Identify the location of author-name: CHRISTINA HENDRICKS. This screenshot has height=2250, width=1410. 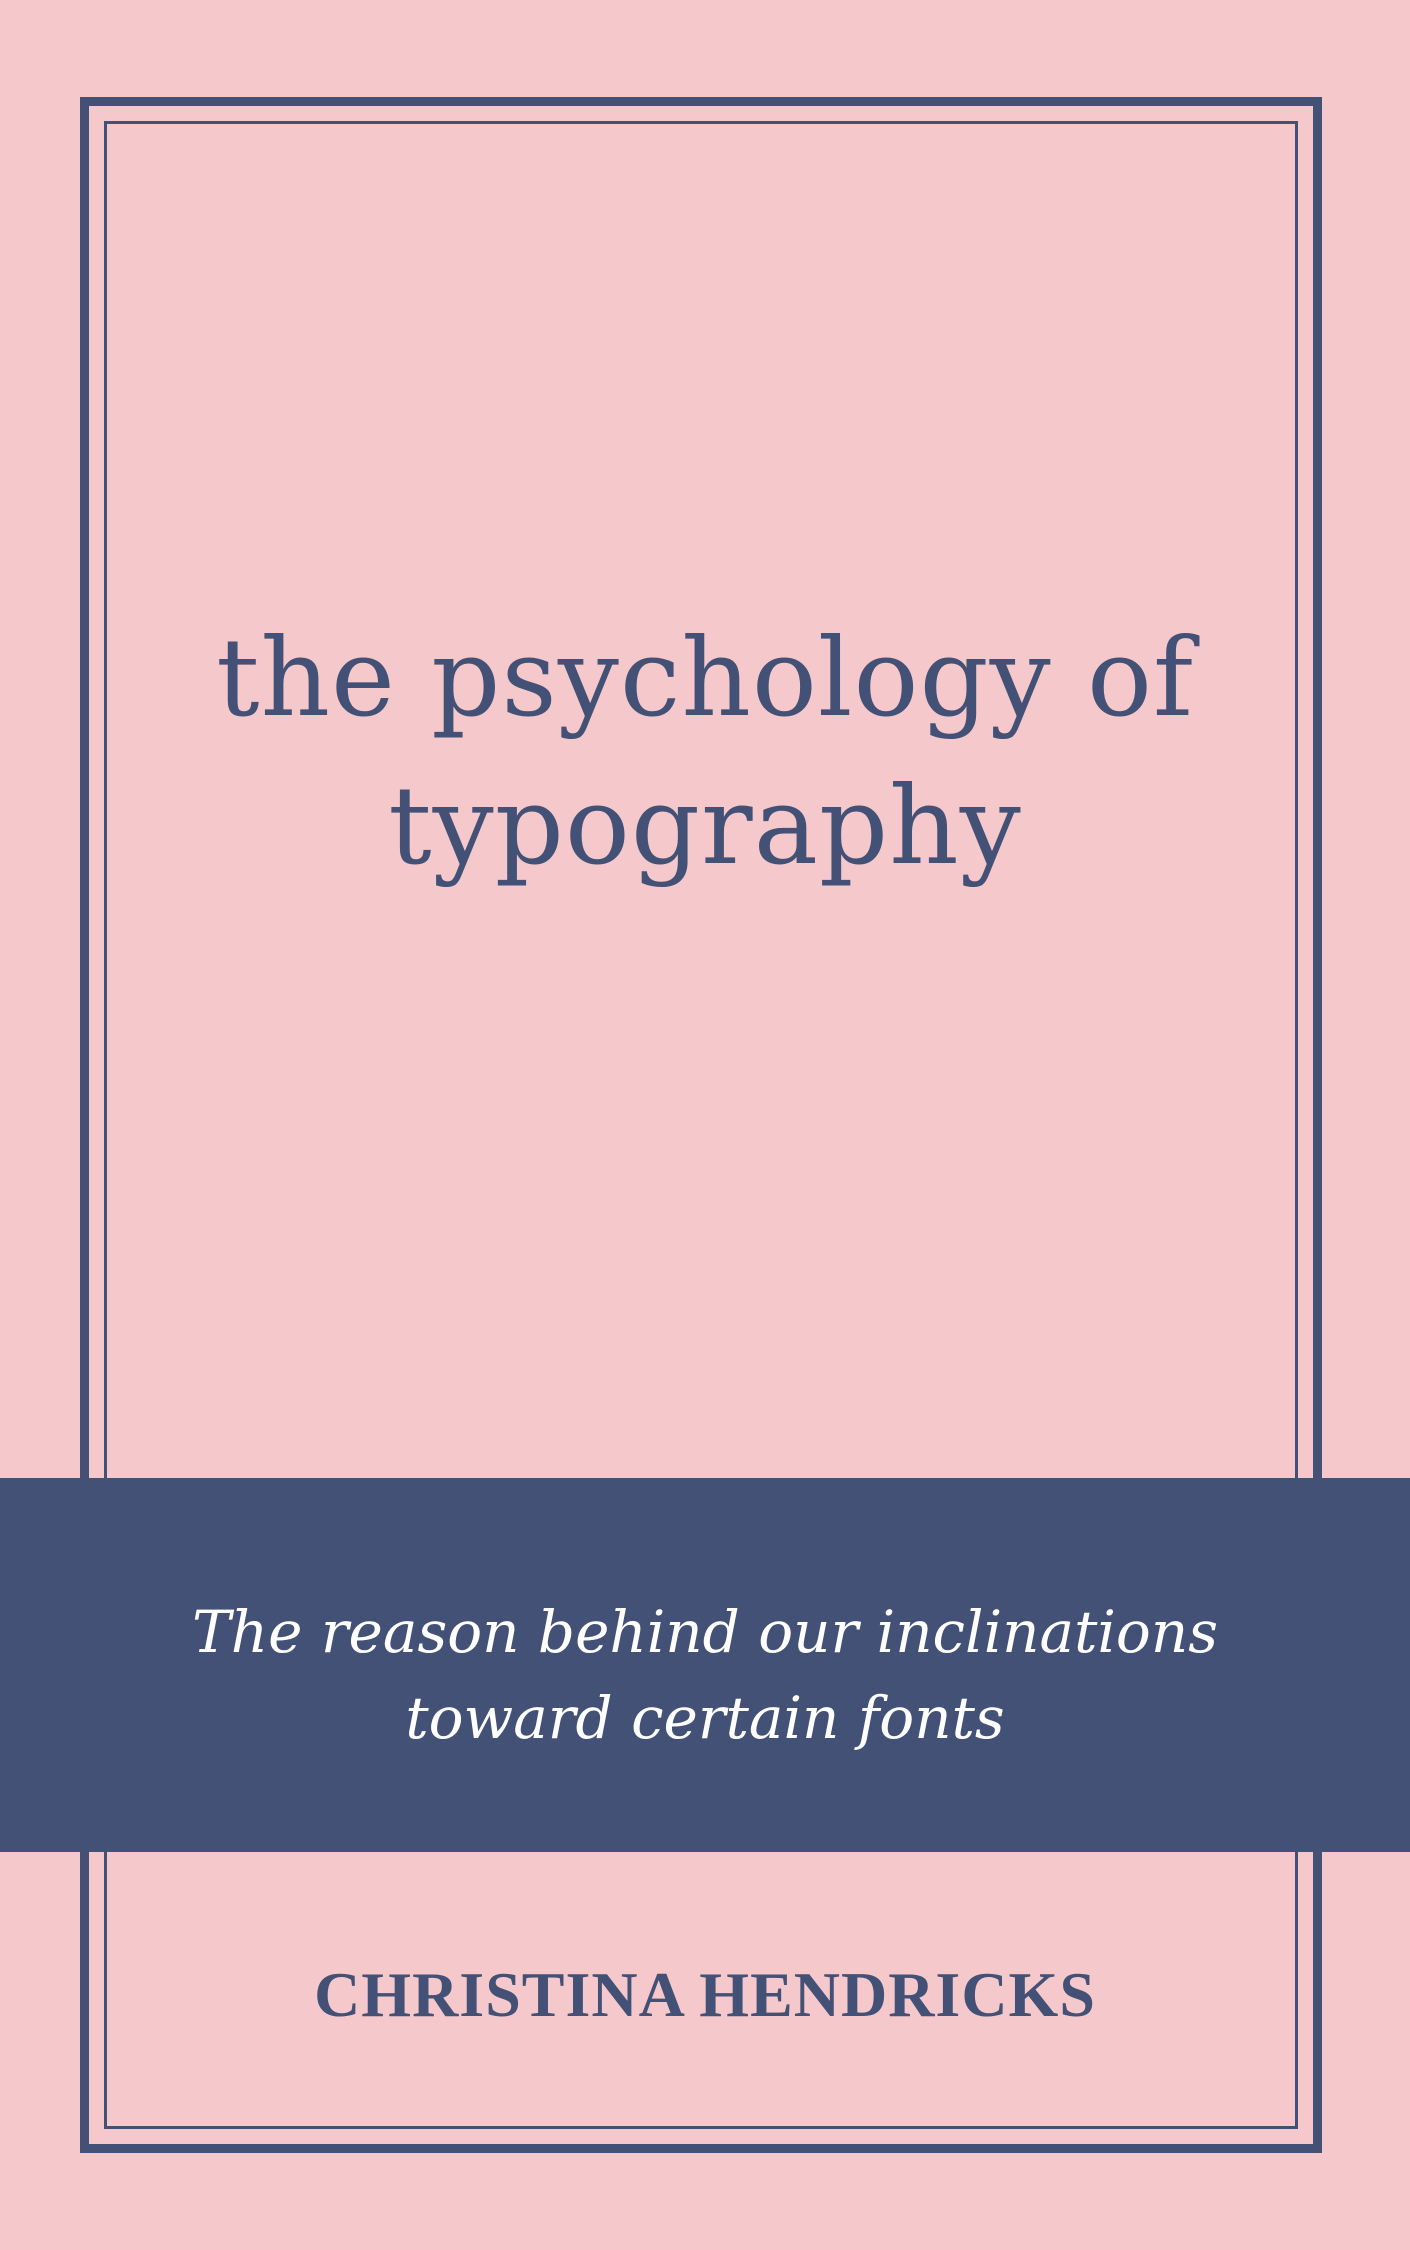
(705, 1994).